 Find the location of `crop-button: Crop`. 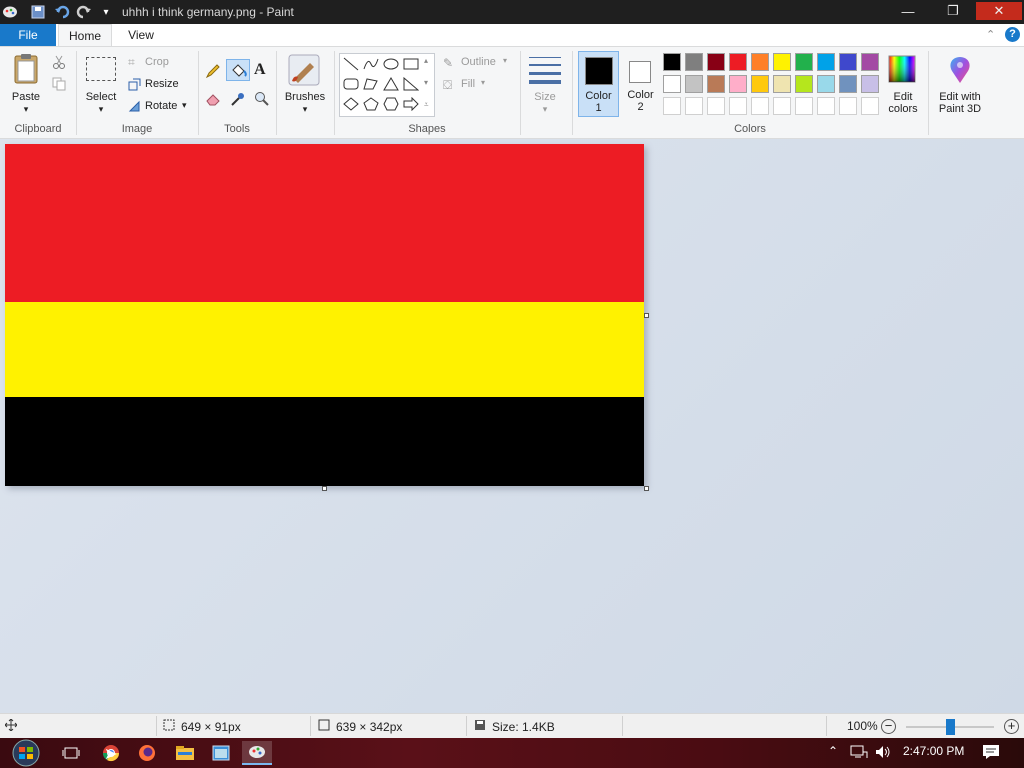

crop-button: Crop is located at coordinates (157, 62).